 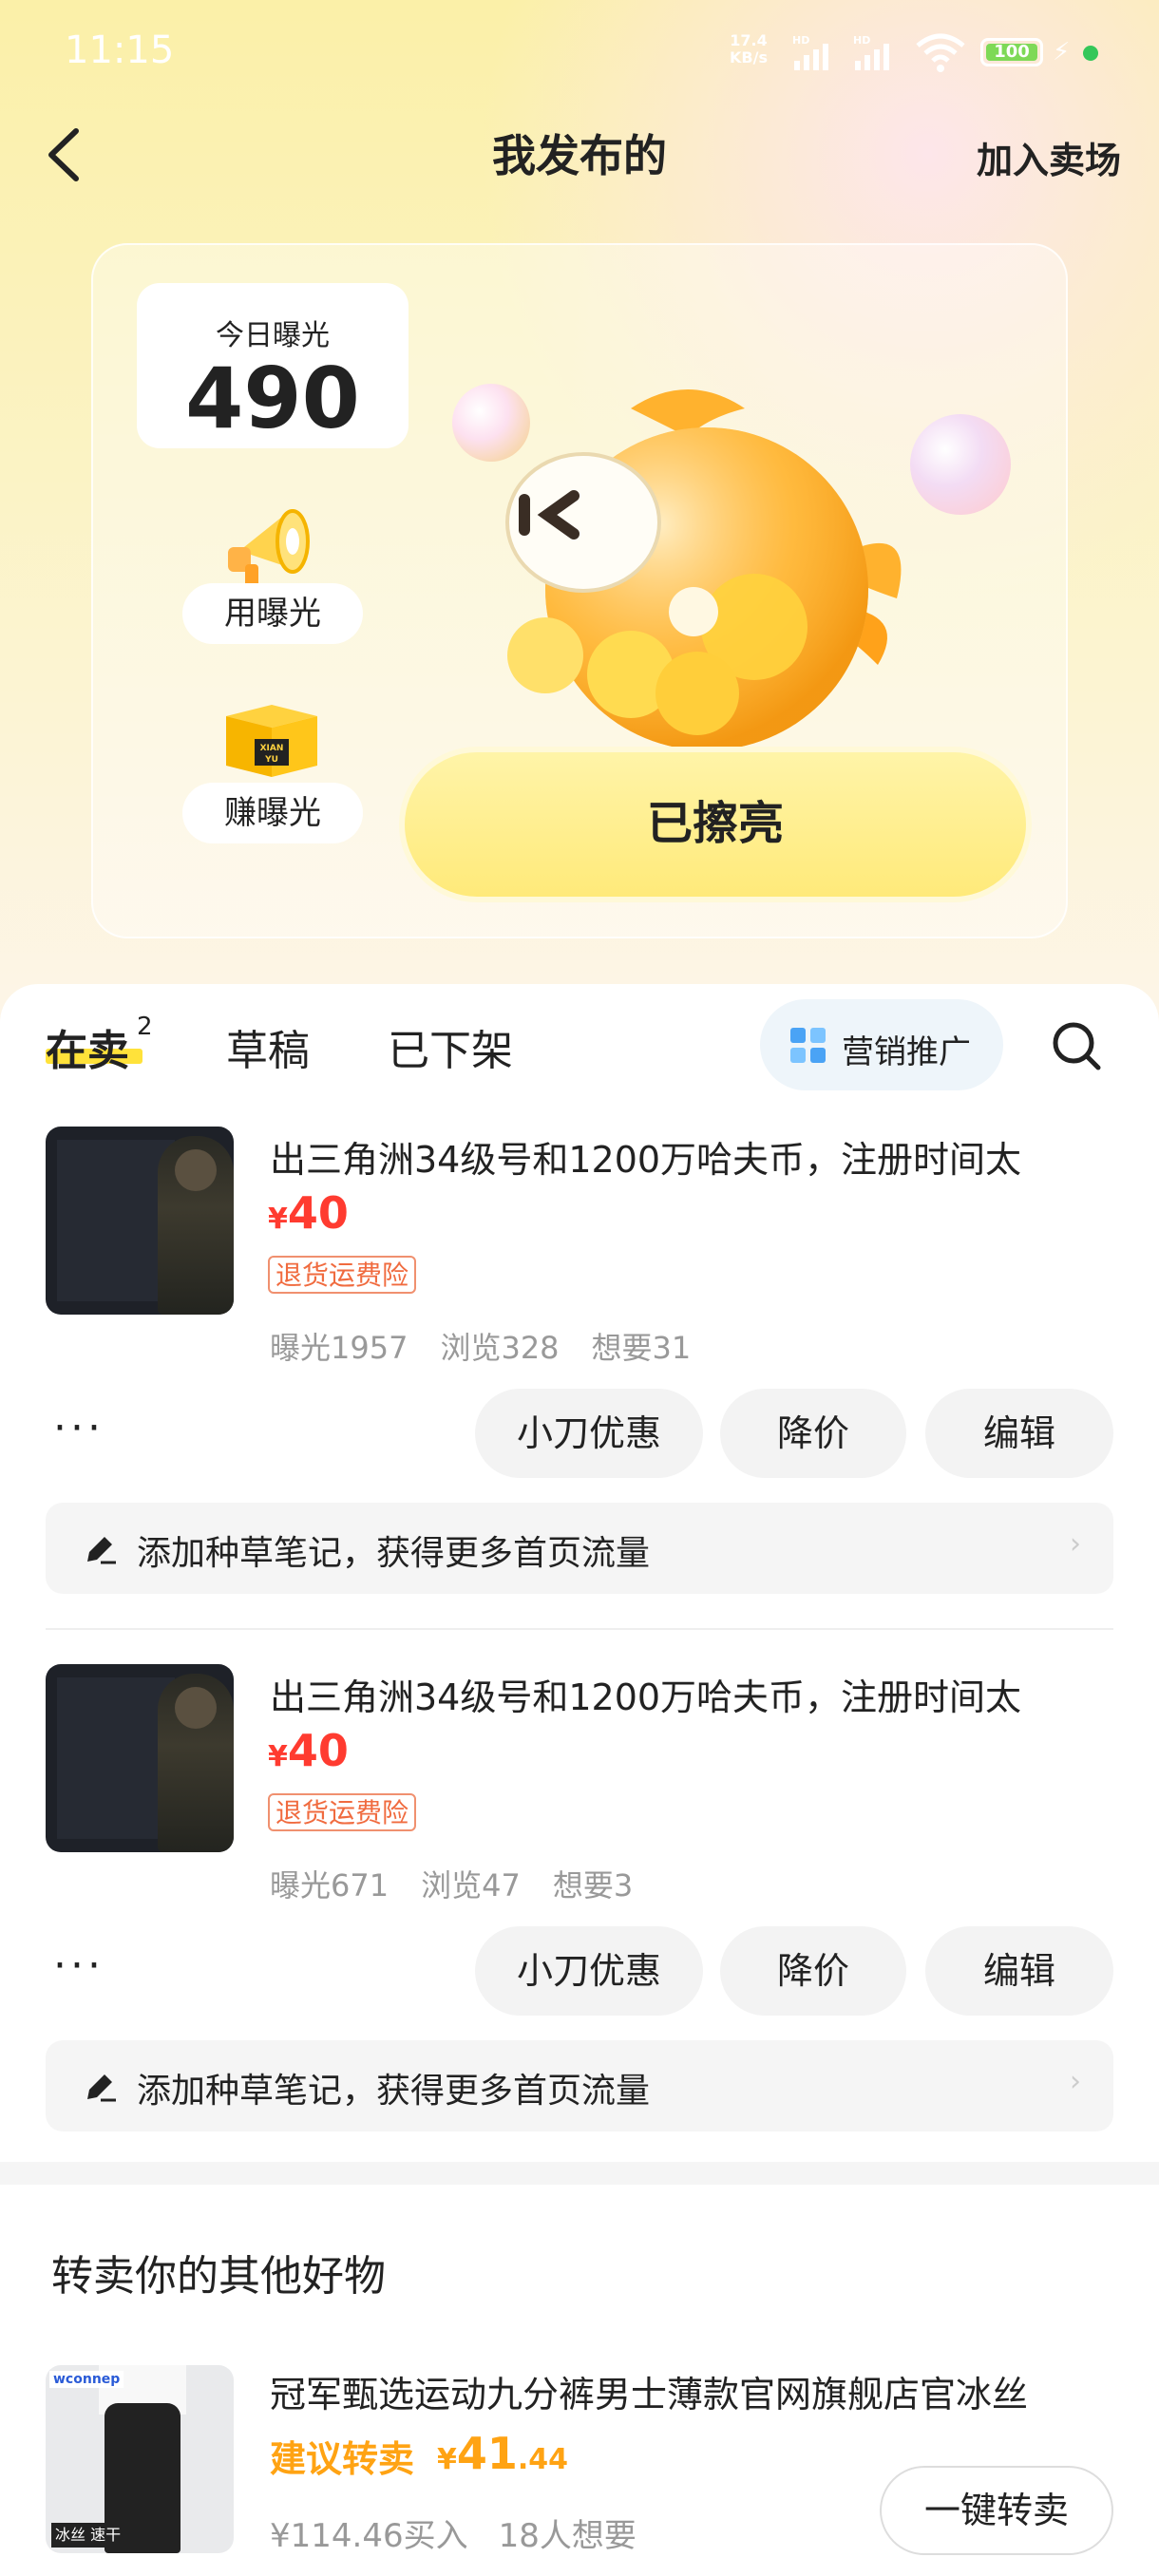 I want to click on resell-price: ¥41.44, so click(x=502, y=2453).